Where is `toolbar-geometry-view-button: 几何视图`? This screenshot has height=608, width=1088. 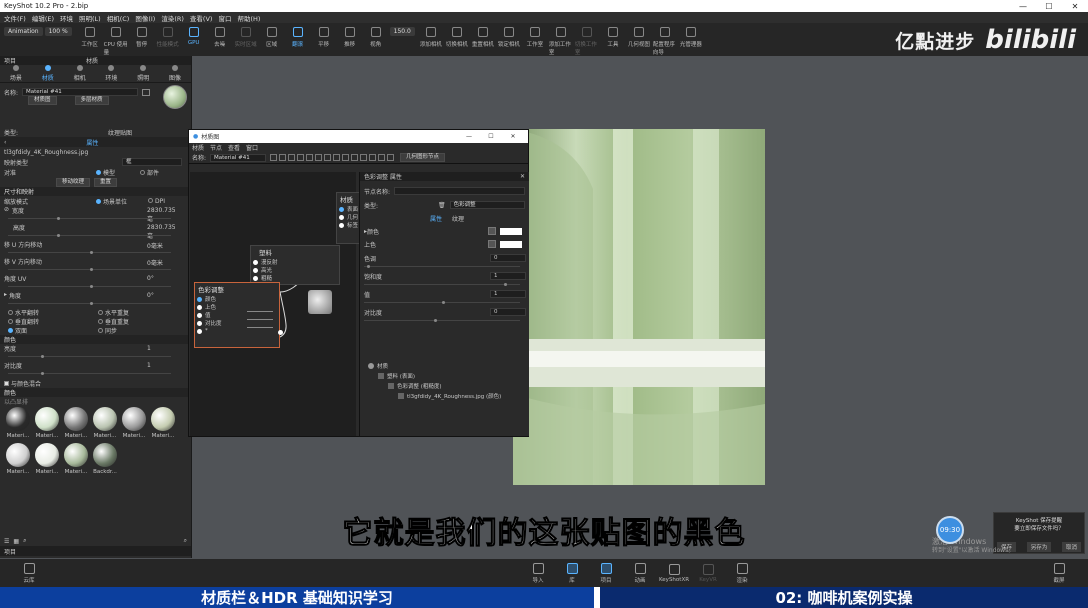
toolbar-geometry-view-button: 几何视图 is located at coordinates (639, 40).